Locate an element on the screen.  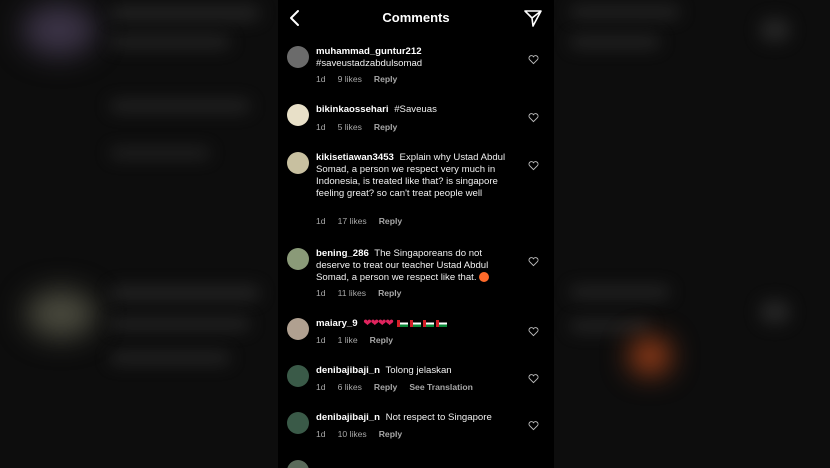
comment-meta: 1d 1 like Reply is located at coordinates (360, 340).